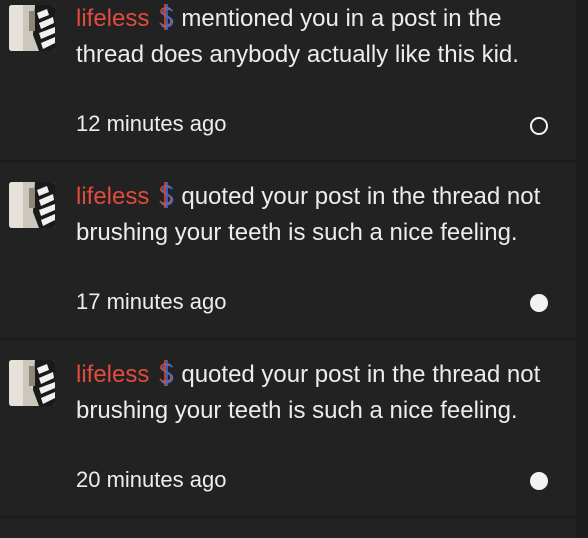 The height and width of the screenshot is (538, 588). What do you see at coordinates (288, 528) in the screenshot?
I see `notification-item` at bounding box center [288, 528].